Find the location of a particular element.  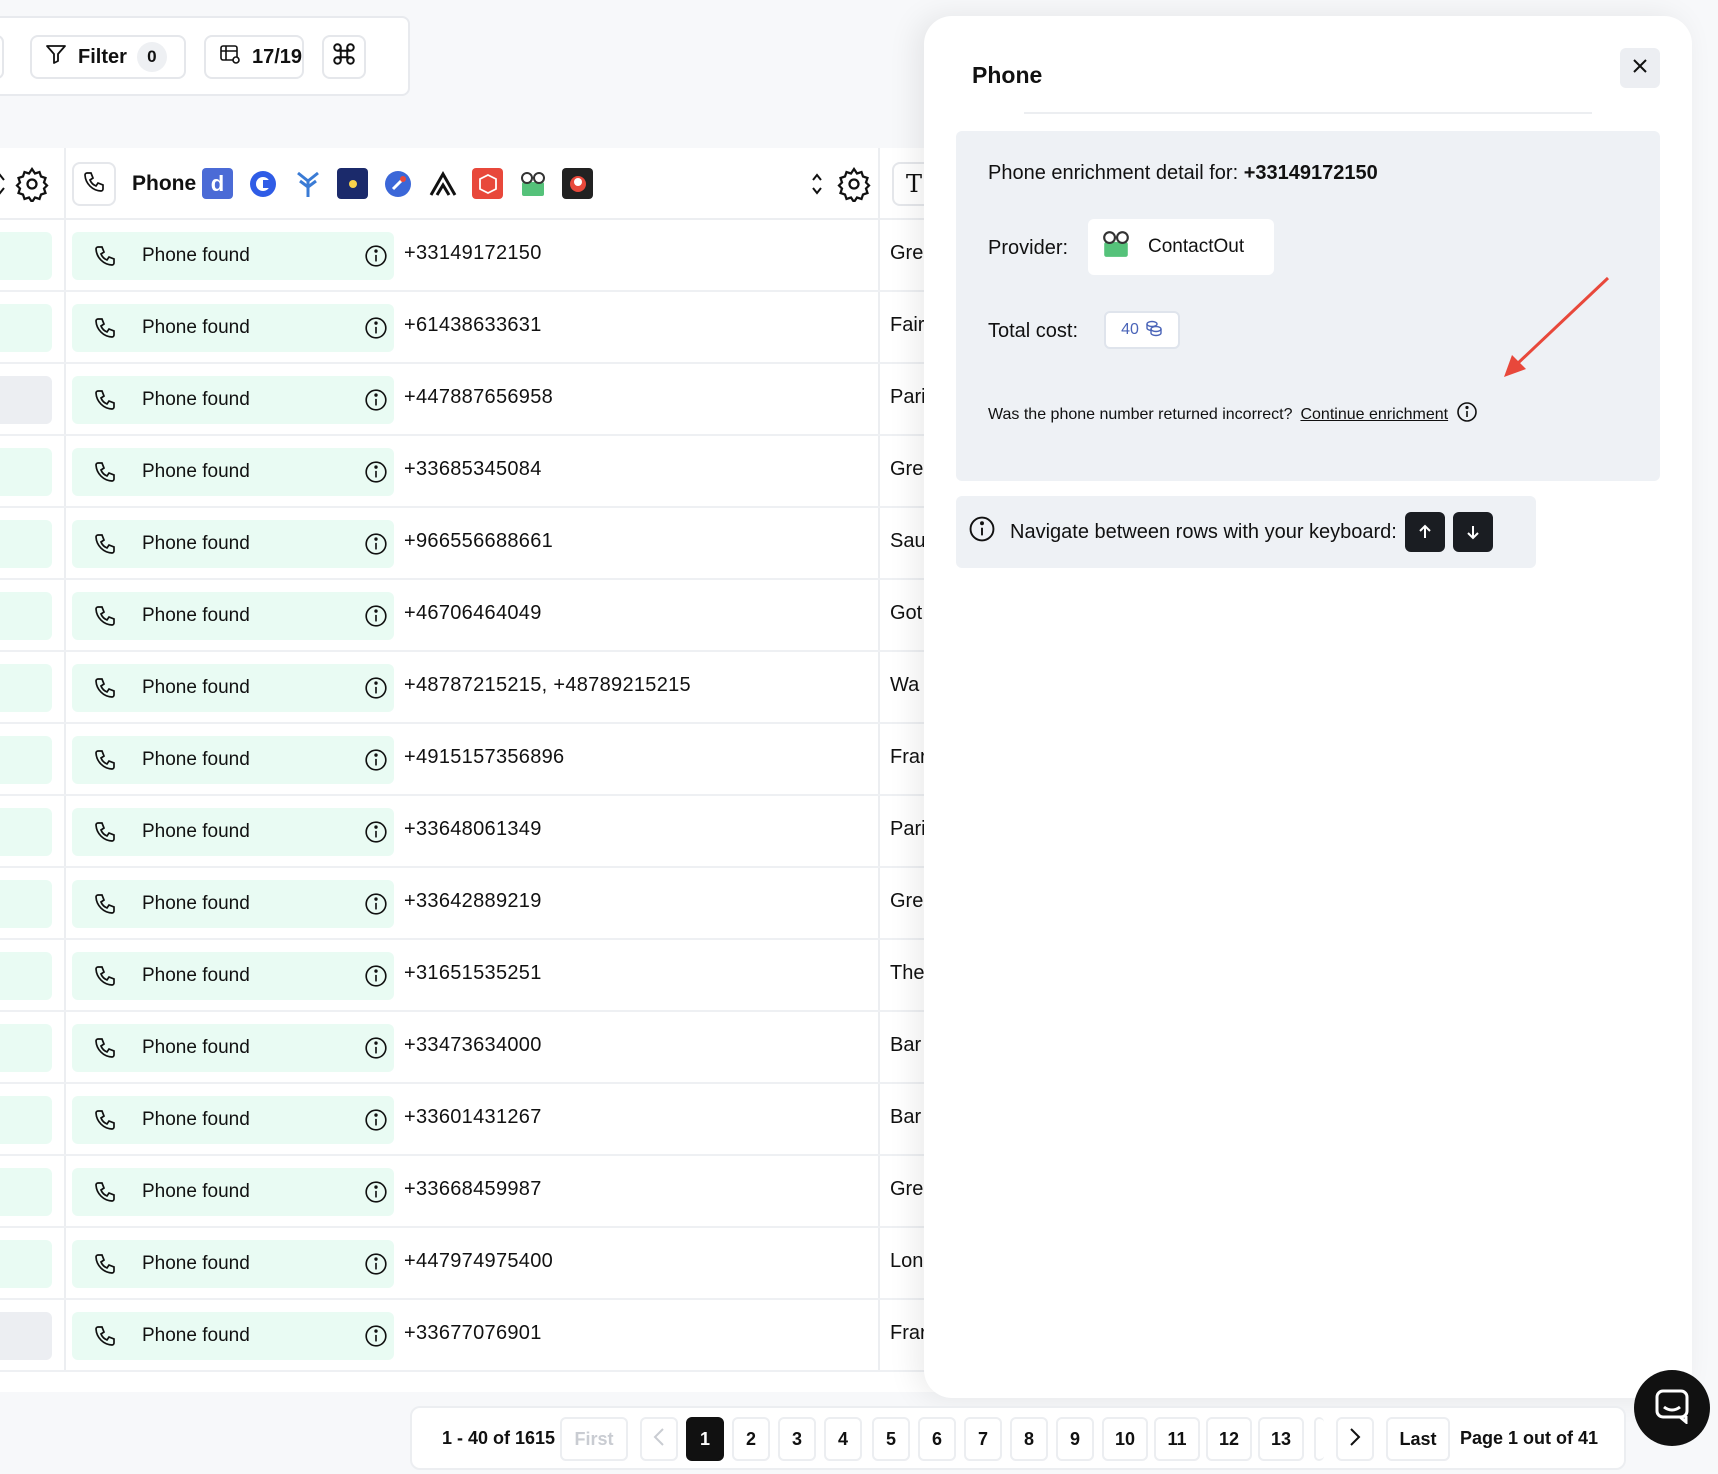

table-row: Phone found +447974975400 Lon is located at coordinates (500, 1264).